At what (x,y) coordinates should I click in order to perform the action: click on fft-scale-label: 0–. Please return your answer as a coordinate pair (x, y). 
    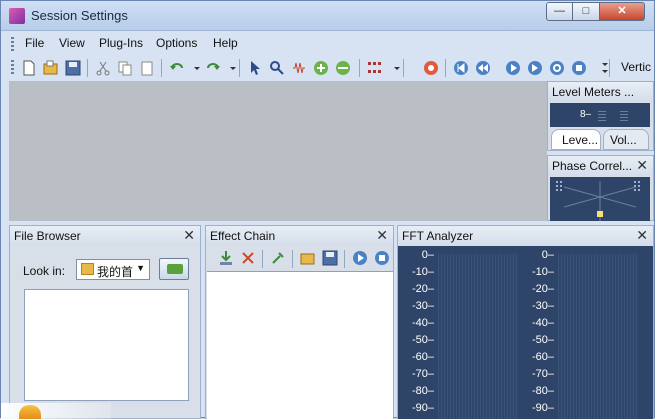
    Looking at the image, I should click on (547, 255).